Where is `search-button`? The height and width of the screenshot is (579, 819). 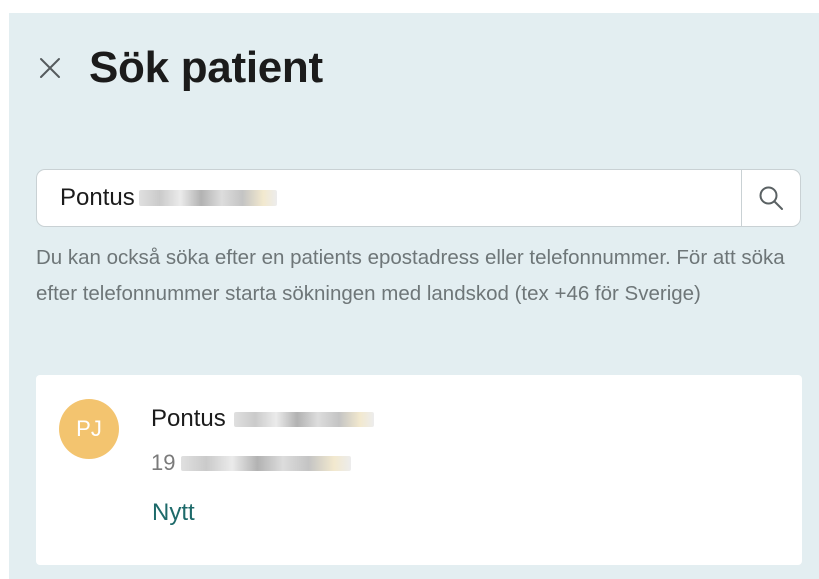
search-button is located at coordinates (770, 198).